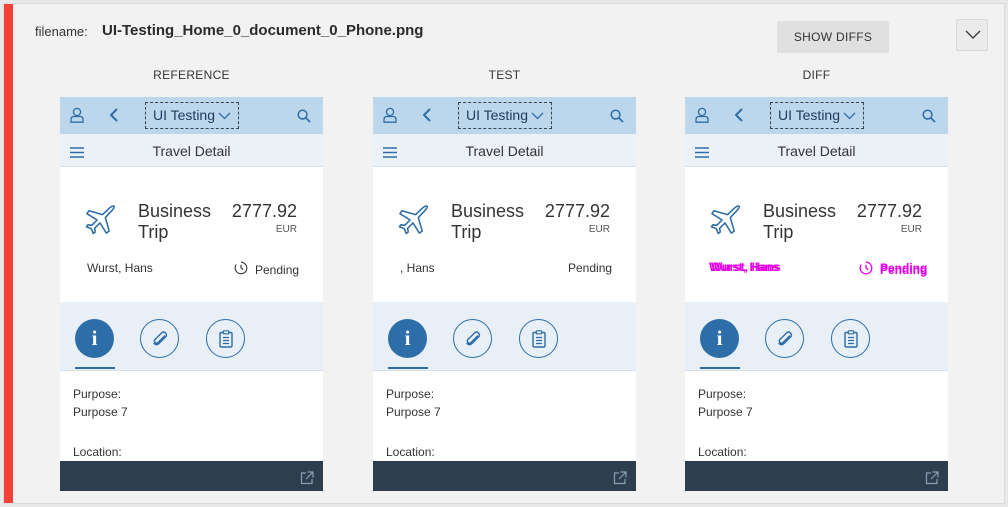 The width and height of the screenshot is (1008, 507). Describe the element at coordinates (866, 268) in the screenshot. I see `pending-clock-icon-diff` at that location.